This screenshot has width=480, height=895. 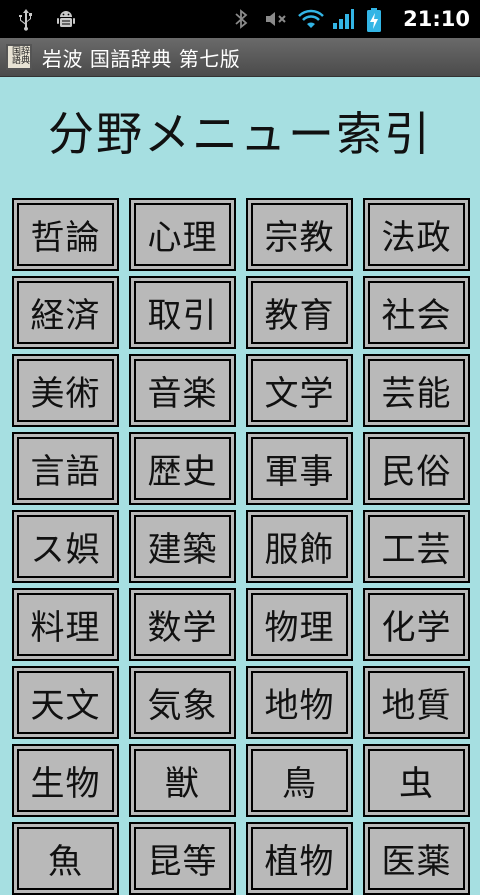 I want to click on category-label: 工芸, so click(x=416, y=546).